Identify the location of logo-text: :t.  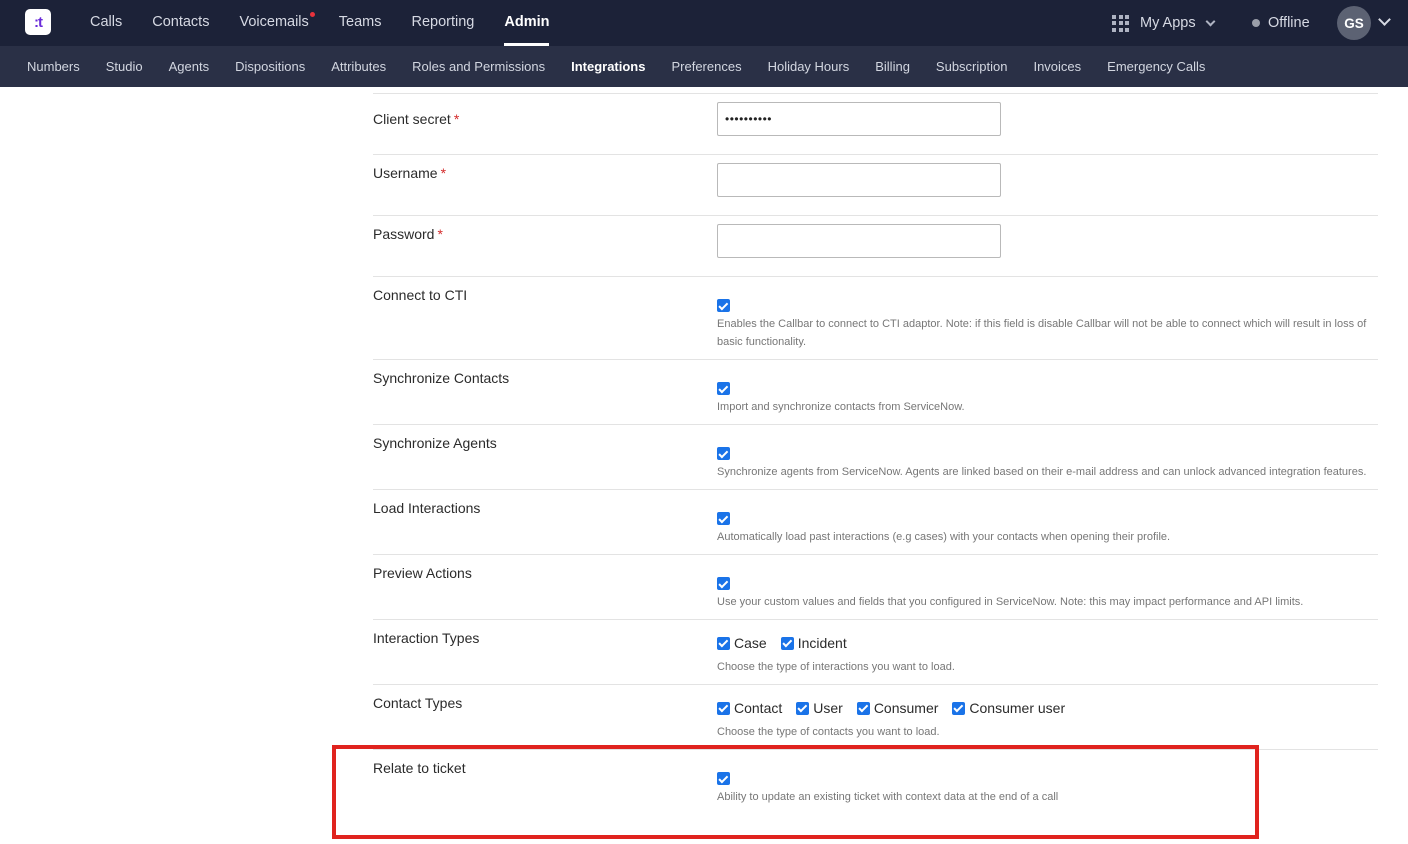
(38, 22).